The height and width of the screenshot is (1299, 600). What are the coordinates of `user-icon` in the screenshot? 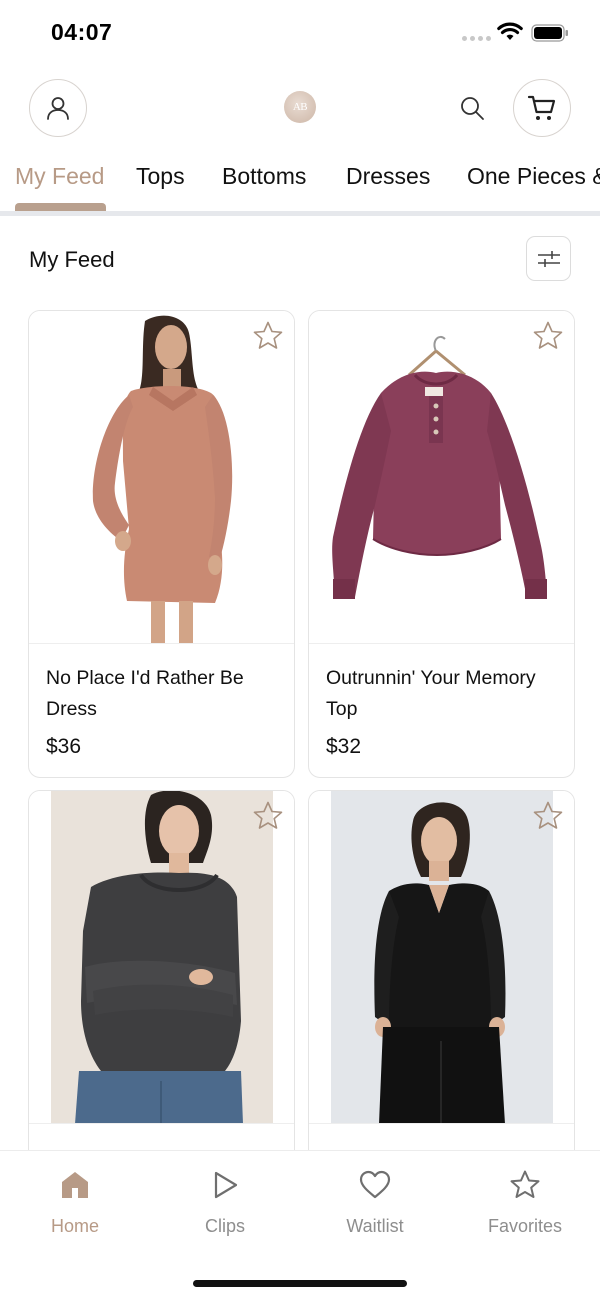 It's located at (58, 108).